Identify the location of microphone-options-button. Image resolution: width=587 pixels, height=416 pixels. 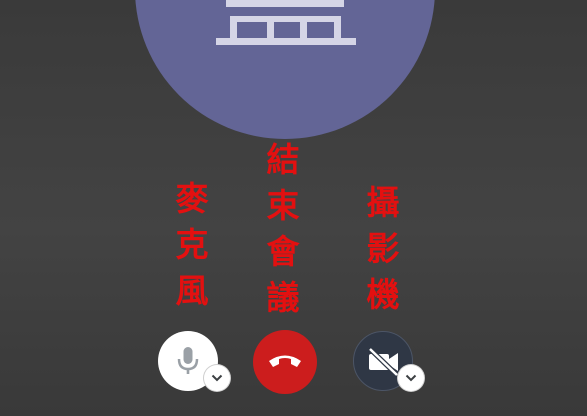
(217, 378).